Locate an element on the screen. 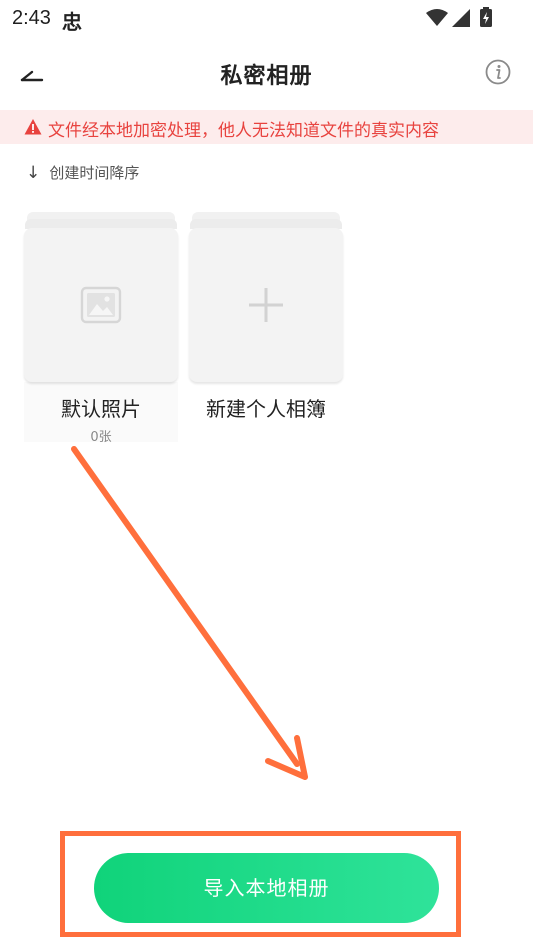 The image size is (533, 947). album-photo-count: 0张 is located at coordinates (101, 437).